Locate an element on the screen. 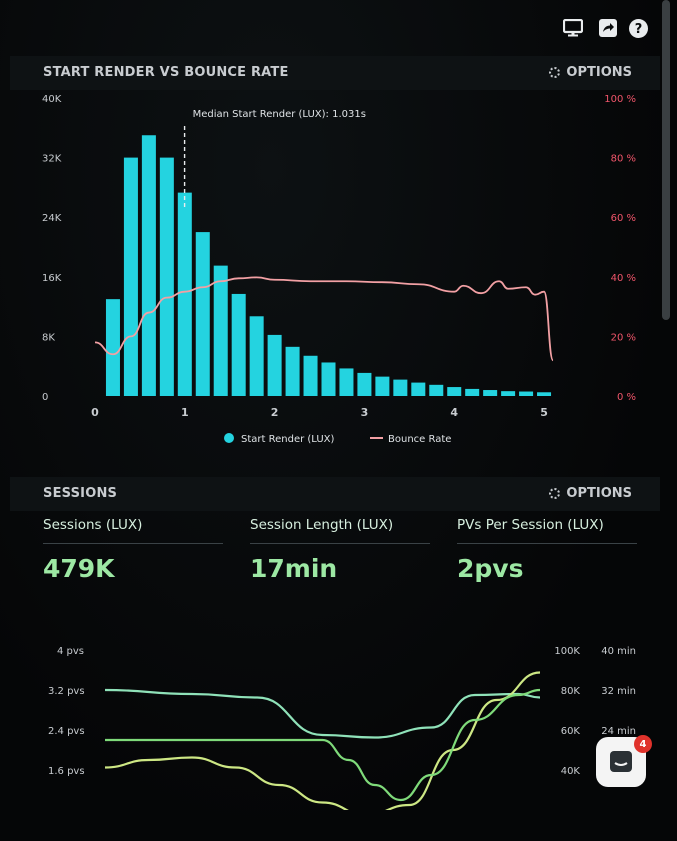 The image size is (677, 841). left-tick-label: 32K is located at coordinates (52, 159).